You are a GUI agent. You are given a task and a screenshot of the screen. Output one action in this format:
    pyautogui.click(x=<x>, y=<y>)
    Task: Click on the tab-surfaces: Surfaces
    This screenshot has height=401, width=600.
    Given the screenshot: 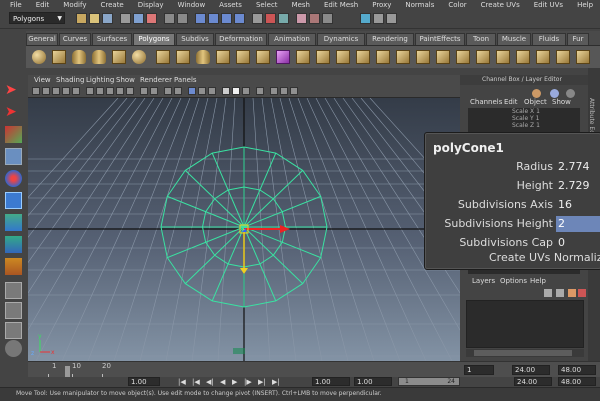 What is the action you would take?
    pyautogui.click(x=112, y=39)
    